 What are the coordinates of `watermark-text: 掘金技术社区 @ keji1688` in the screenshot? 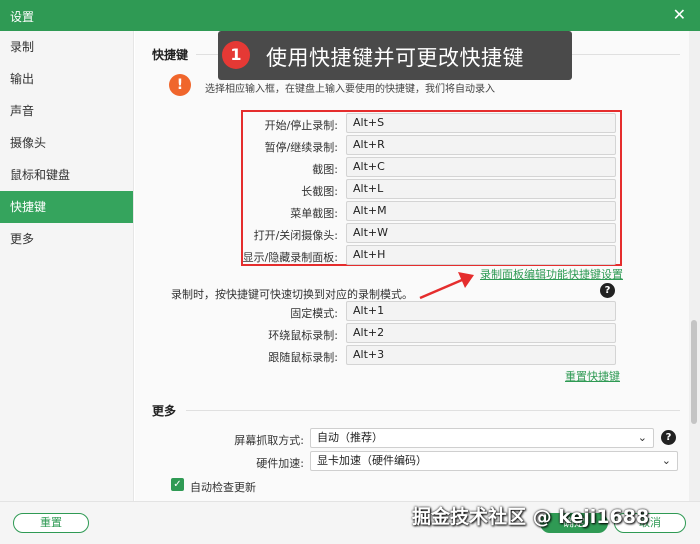 It's located at (531, 517).